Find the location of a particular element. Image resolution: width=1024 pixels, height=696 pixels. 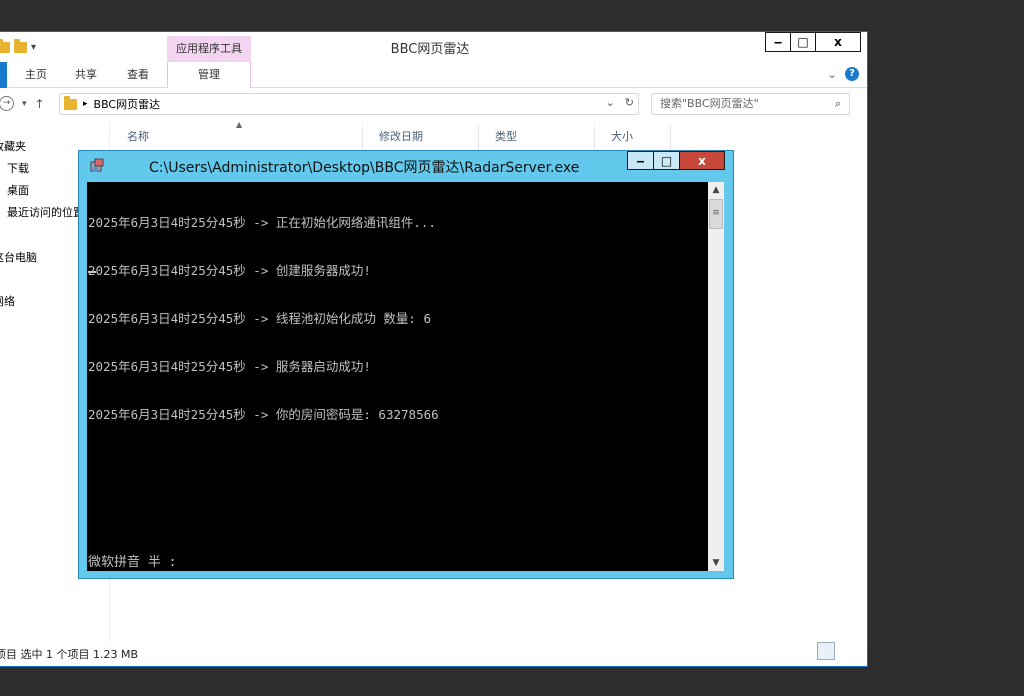

ribbon-right-controls: ⌄ ? is located at coordinates (843, 74).